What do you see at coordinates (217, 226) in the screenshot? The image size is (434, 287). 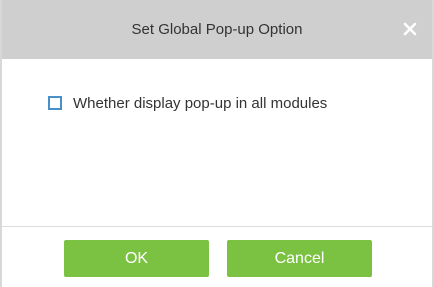 I see `footer-divider` at bounding box center [217, 226].